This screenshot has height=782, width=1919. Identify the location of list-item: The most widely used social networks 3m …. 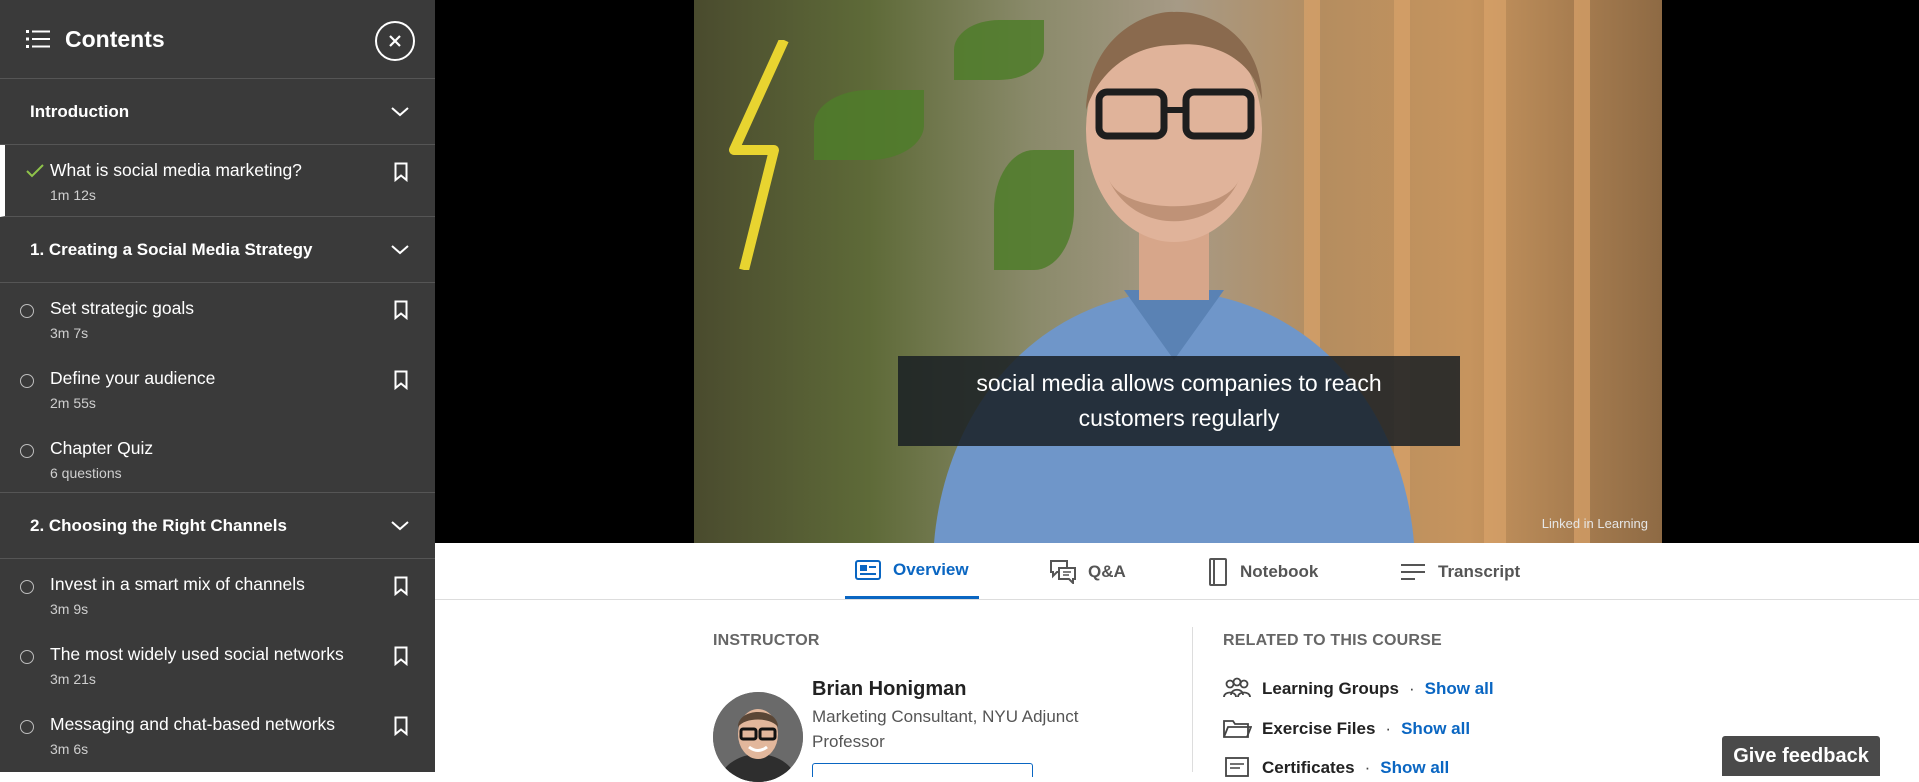
(217, 664).